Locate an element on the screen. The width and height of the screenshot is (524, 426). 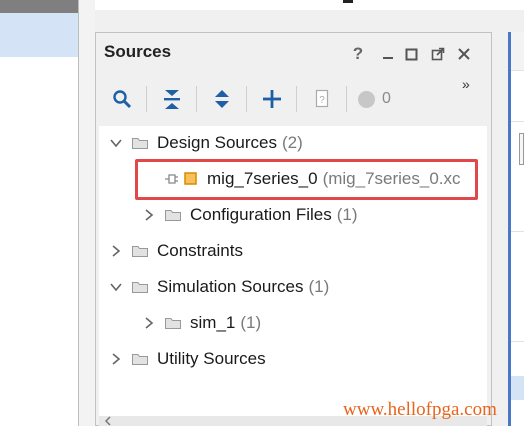
tree-row-count: (2) is located at coordinates (292, 142).